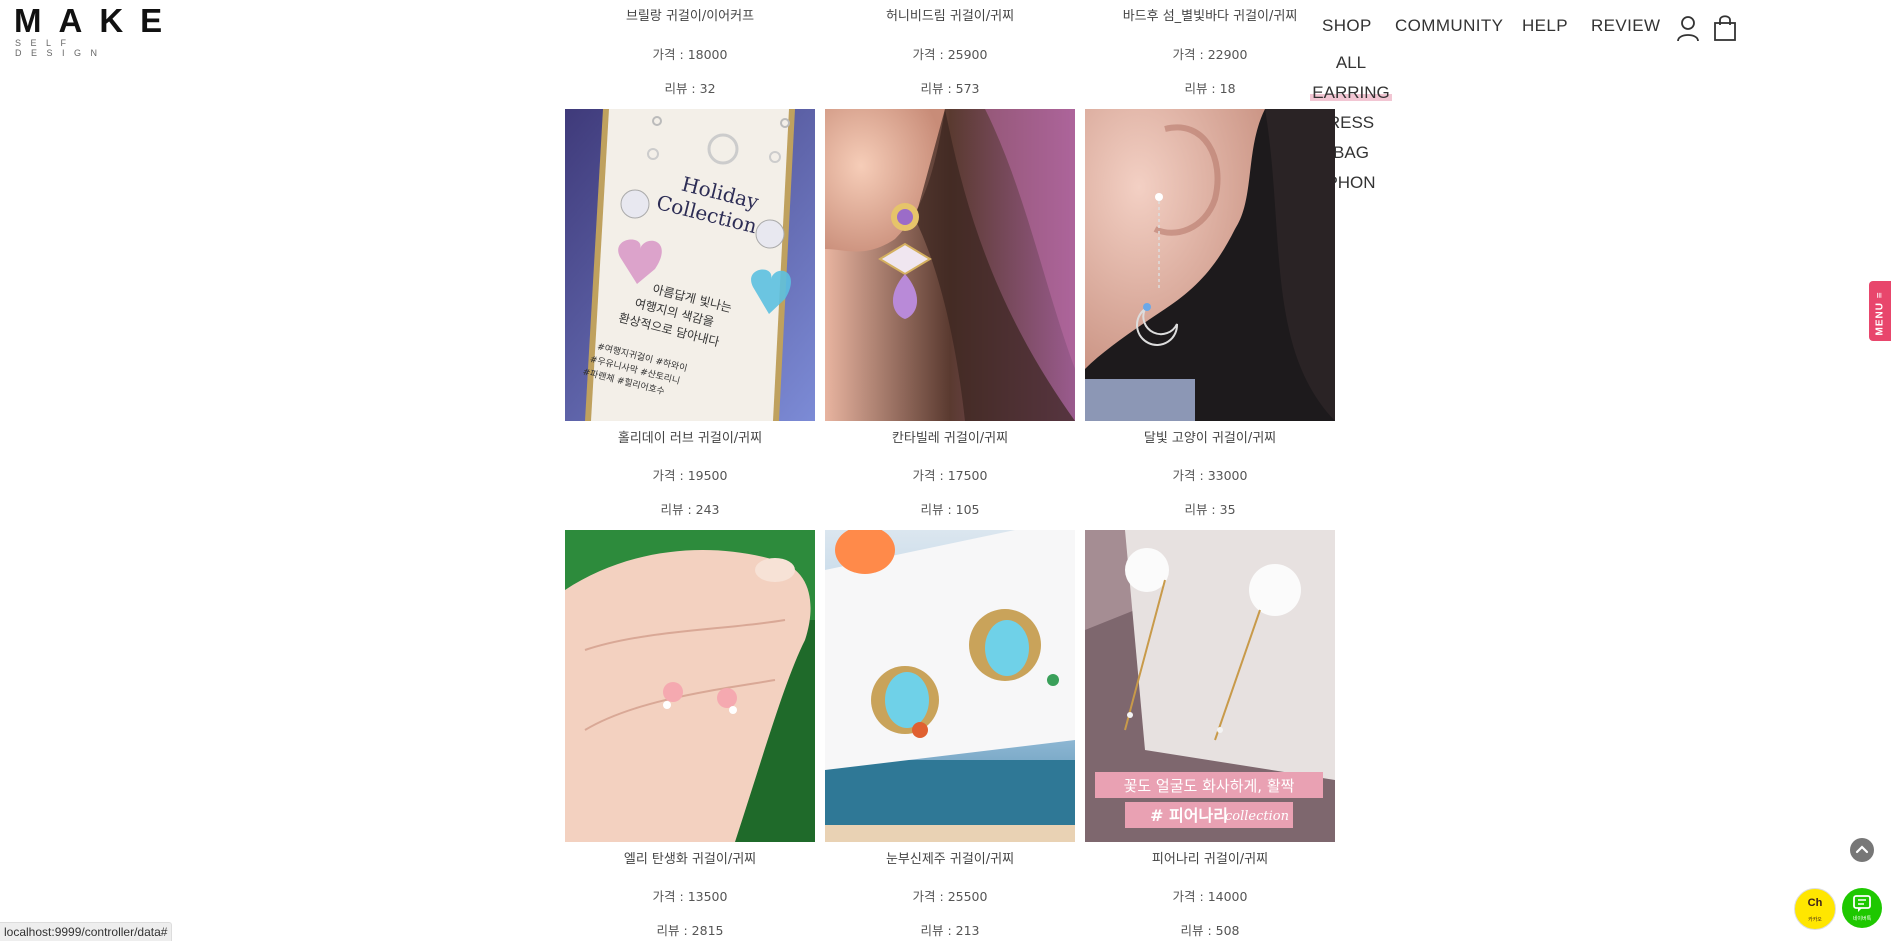 The height and width of the screenshot is (941, 1891). Describe the element at coordinates (1545, 26) in the screenshot. I see `nav-help: HELP` at that location.